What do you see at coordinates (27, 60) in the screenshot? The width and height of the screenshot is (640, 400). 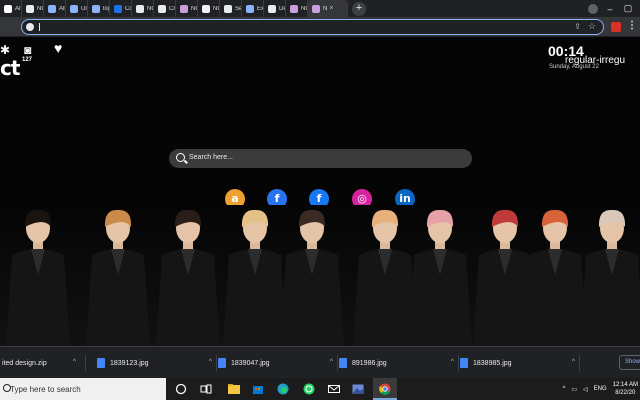 I see `nct-logo-number: 127` at bounding box center [27, 60].